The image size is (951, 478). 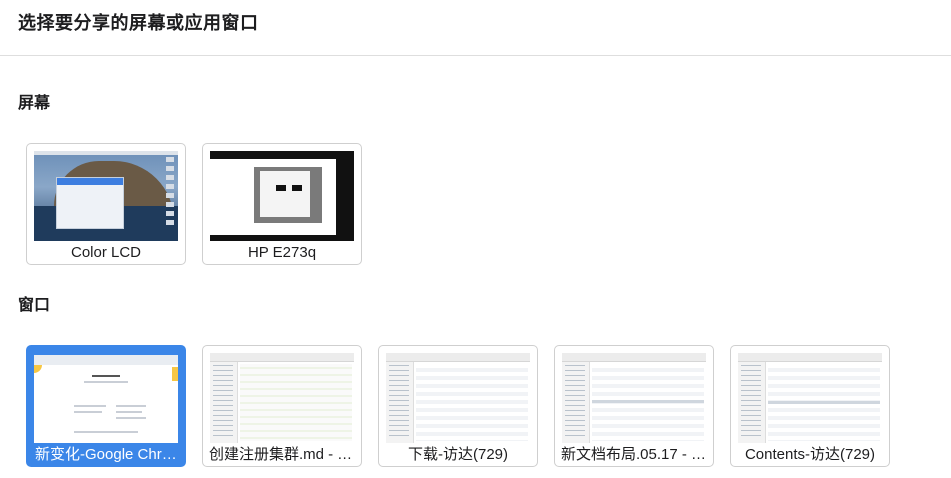 I want to click on dialog-title: 选择要分享的屏幕或应用窗口, so click(x=138, y=23).